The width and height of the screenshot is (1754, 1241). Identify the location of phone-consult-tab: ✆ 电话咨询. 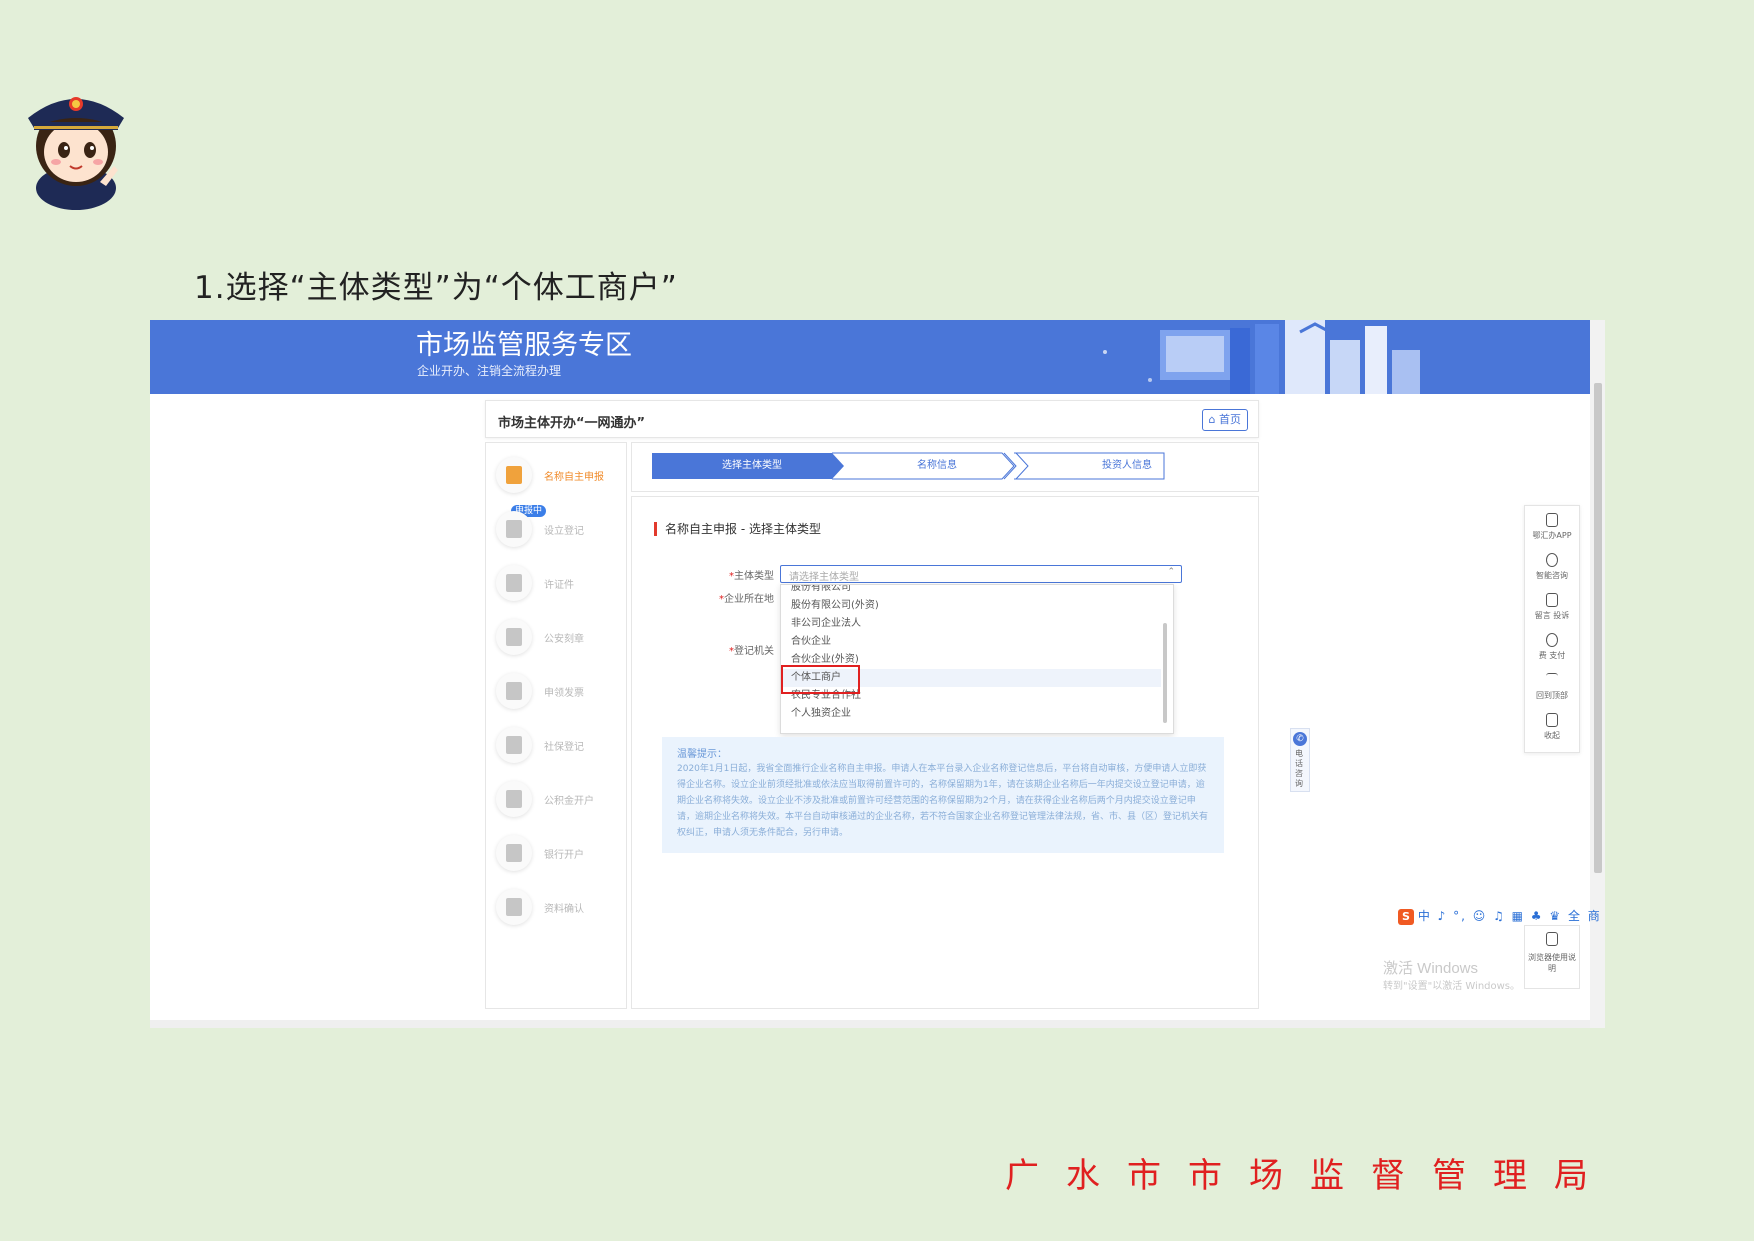
(1300, 760).